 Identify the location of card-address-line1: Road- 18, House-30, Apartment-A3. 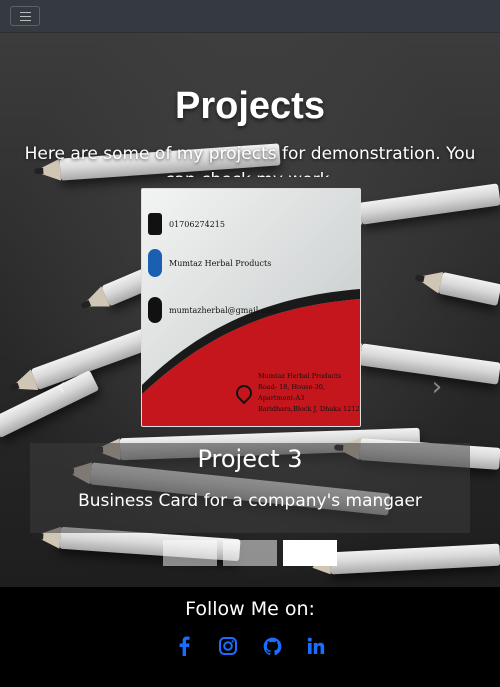
(291, 392).